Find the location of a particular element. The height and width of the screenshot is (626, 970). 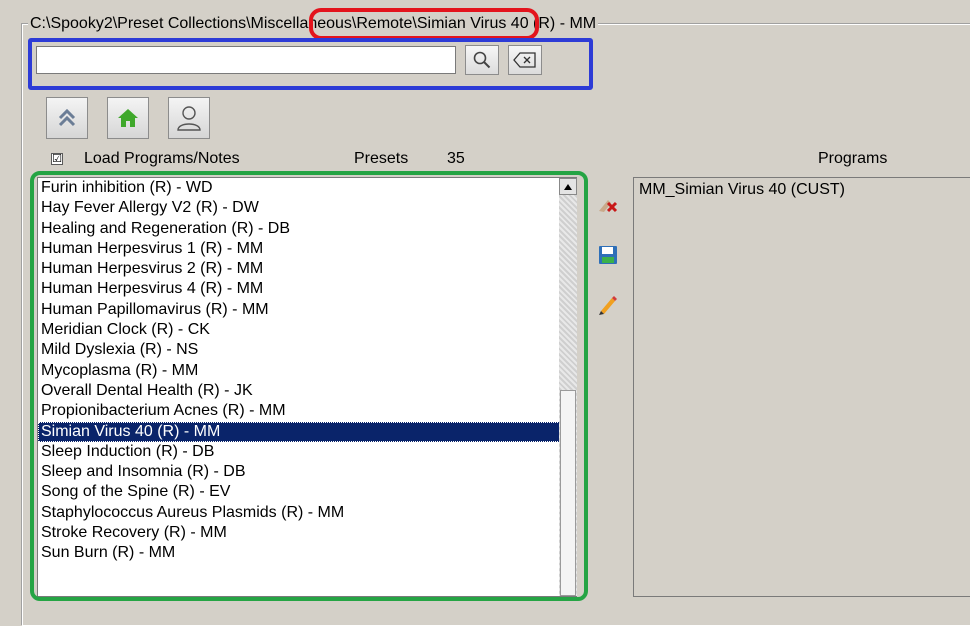

search-highlight-box is located at coordinates (310, 64).